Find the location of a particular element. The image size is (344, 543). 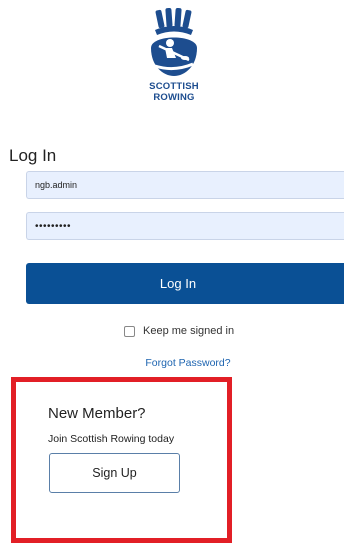

brand-name-line2: ROWING is located at coordinates (174, 97).